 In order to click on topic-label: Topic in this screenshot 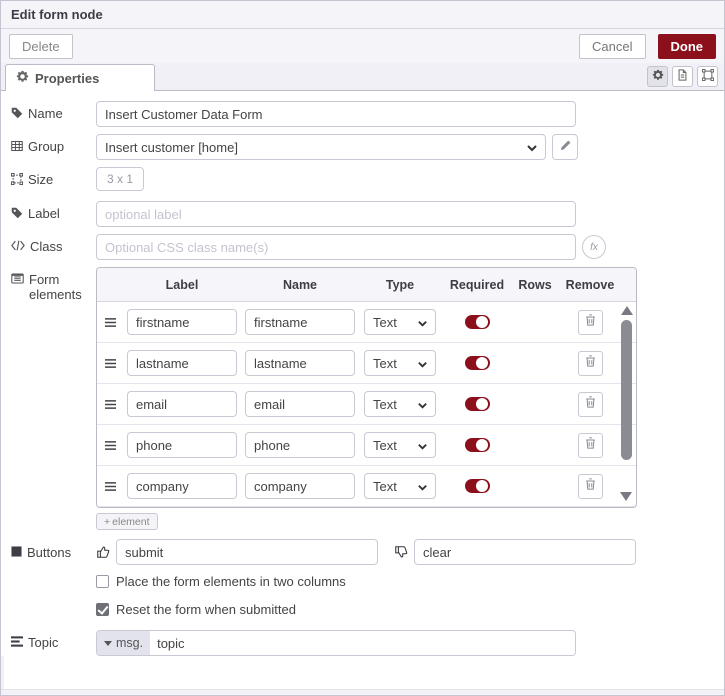, I will do `click(53, 640)`.